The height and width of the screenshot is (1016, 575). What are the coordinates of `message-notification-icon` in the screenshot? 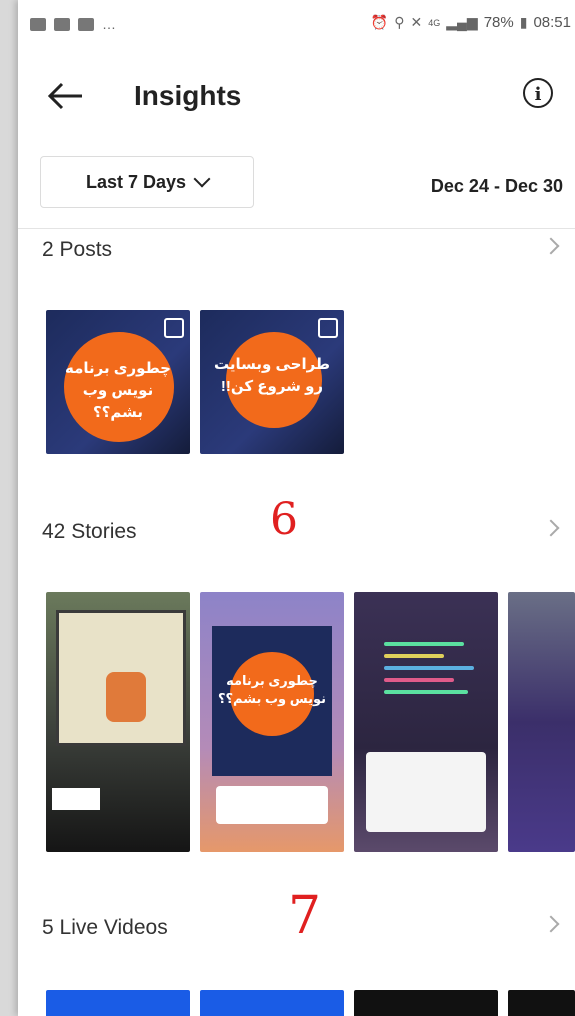 It's located at (62, 24).